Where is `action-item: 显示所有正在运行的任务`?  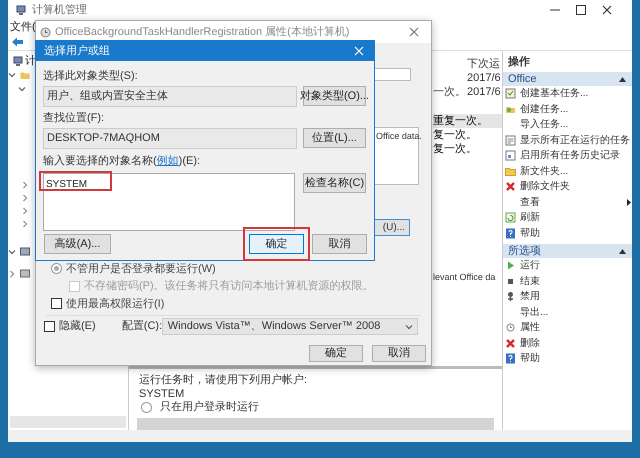 action-item: 显示所有正在运行的任务 is located at coordinates (567, 140).